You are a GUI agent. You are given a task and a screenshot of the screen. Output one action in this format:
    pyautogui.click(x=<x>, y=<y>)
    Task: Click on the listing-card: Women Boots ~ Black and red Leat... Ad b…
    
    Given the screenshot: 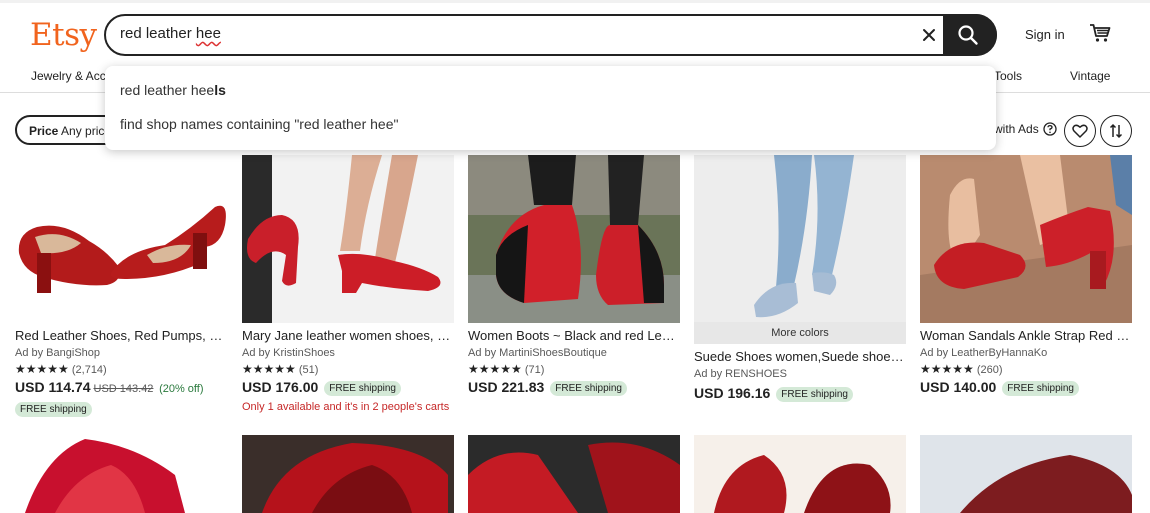 What is the action you would take?
    pyautogui.click(x=574, y=276)
    